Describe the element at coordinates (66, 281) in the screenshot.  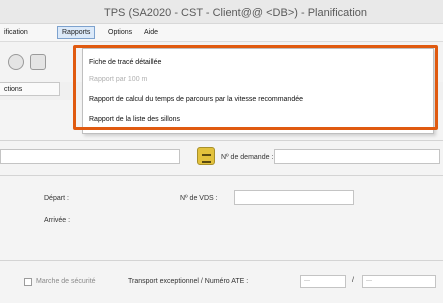
I see `security-label: Marche de sécurité` at that location.